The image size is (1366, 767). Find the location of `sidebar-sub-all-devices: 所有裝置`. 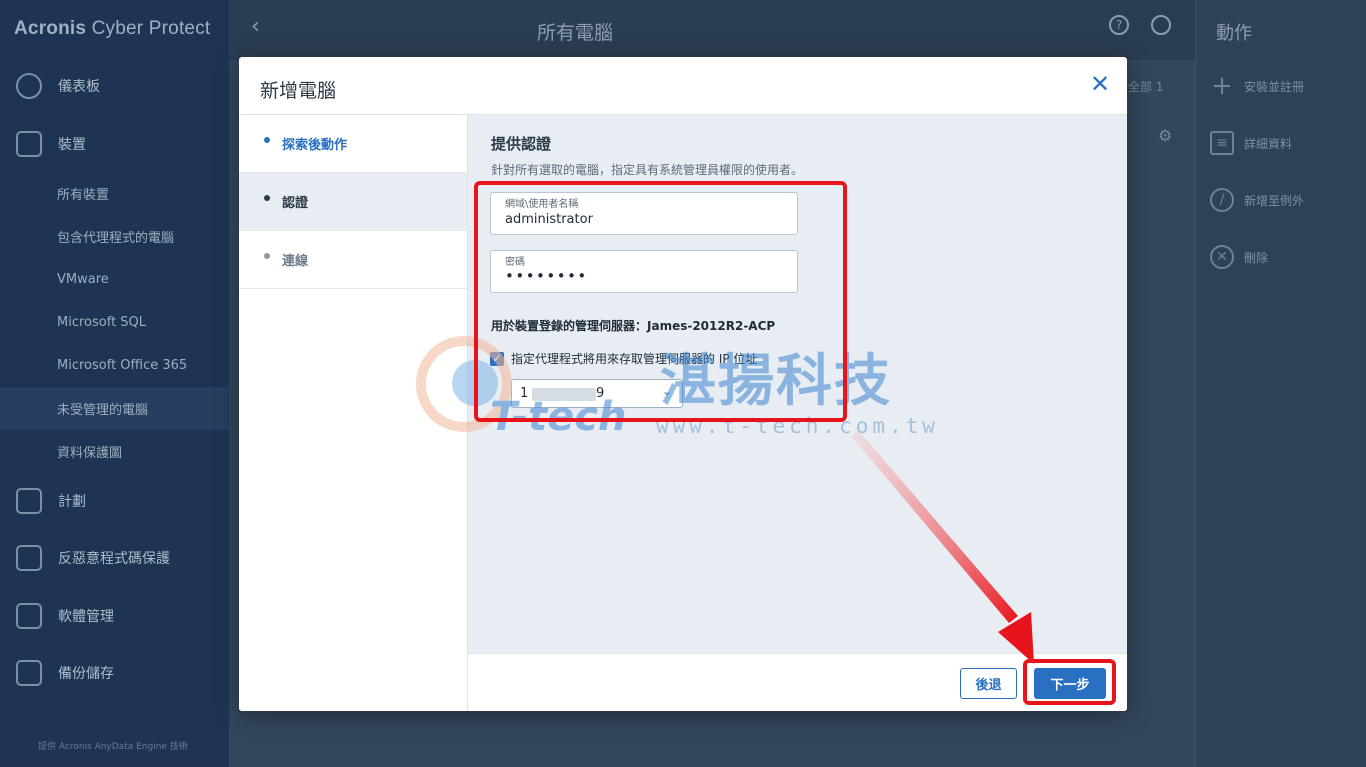

sidebar-sub-all-devices: 所有裝置 is located at coordinates (114, 193).